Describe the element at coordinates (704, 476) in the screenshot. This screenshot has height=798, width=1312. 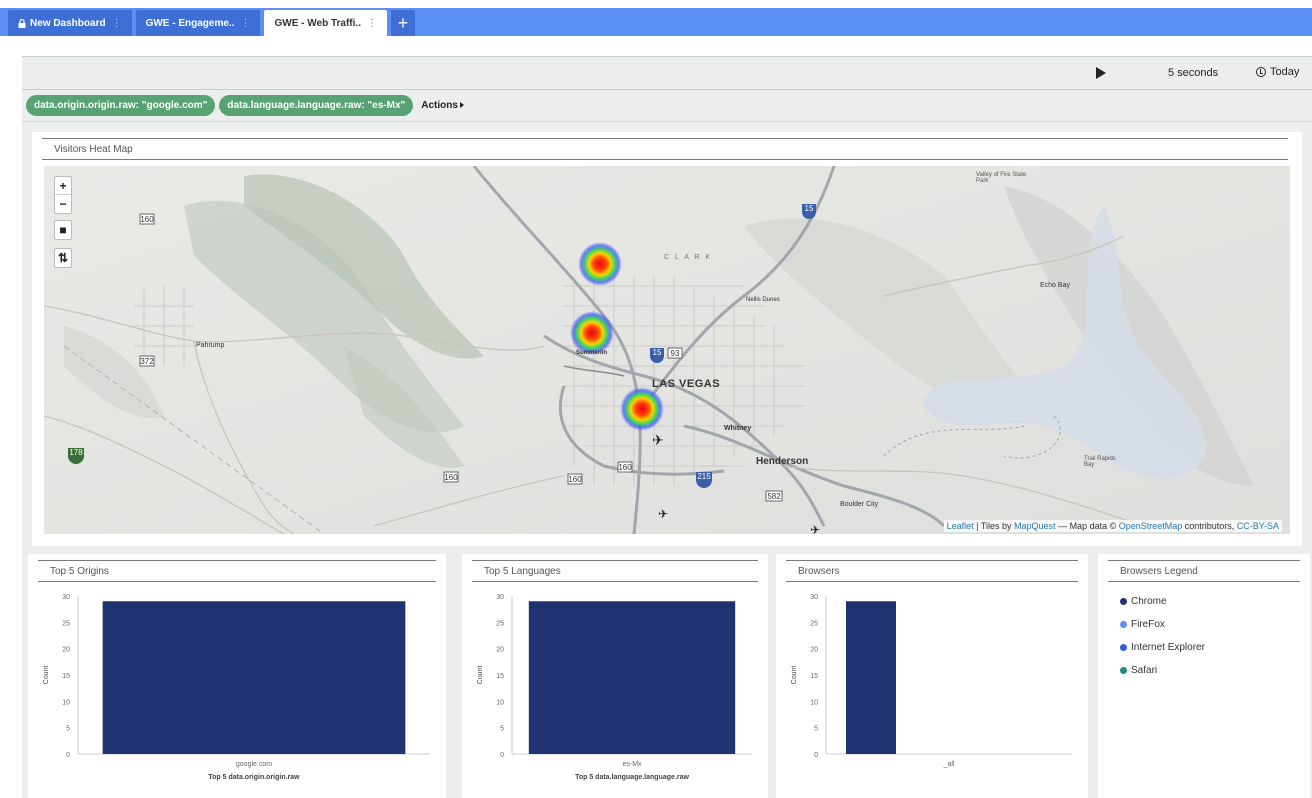
I see `shield-label: 215` at that location.